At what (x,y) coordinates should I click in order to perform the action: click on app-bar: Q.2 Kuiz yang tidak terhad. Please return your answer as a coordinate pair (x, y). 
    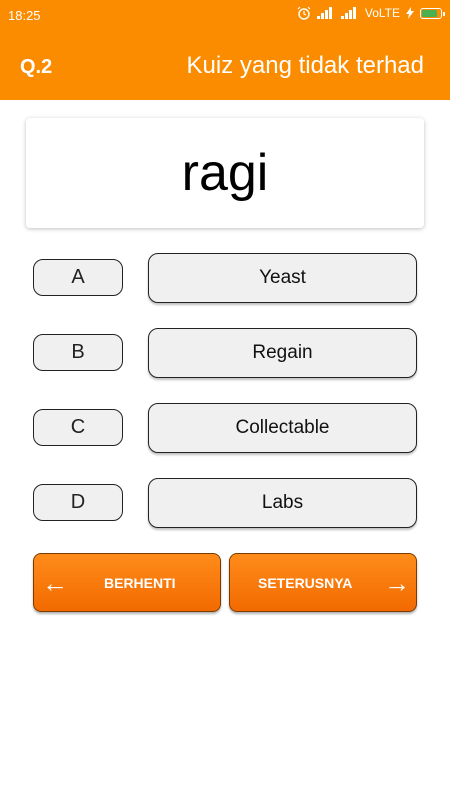
    Looking at the image, I should click on (225, 65).